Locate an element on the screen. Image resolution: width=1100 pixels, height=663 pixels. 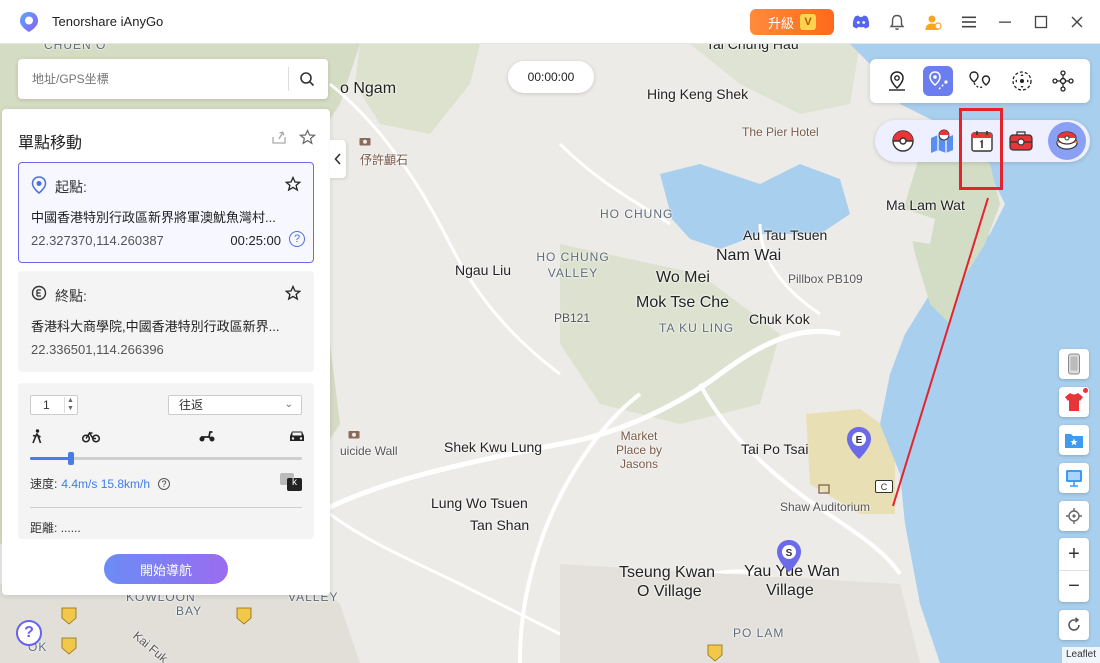
monitor-icon is located at coordinates (1074, 478).